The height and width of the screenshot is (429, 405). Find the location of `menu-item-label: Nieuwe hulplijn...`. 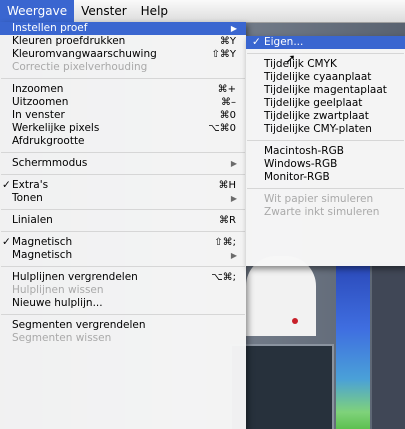

menu-item-label: Nieuwe hulplijn... is located at coordinates (57, 303).